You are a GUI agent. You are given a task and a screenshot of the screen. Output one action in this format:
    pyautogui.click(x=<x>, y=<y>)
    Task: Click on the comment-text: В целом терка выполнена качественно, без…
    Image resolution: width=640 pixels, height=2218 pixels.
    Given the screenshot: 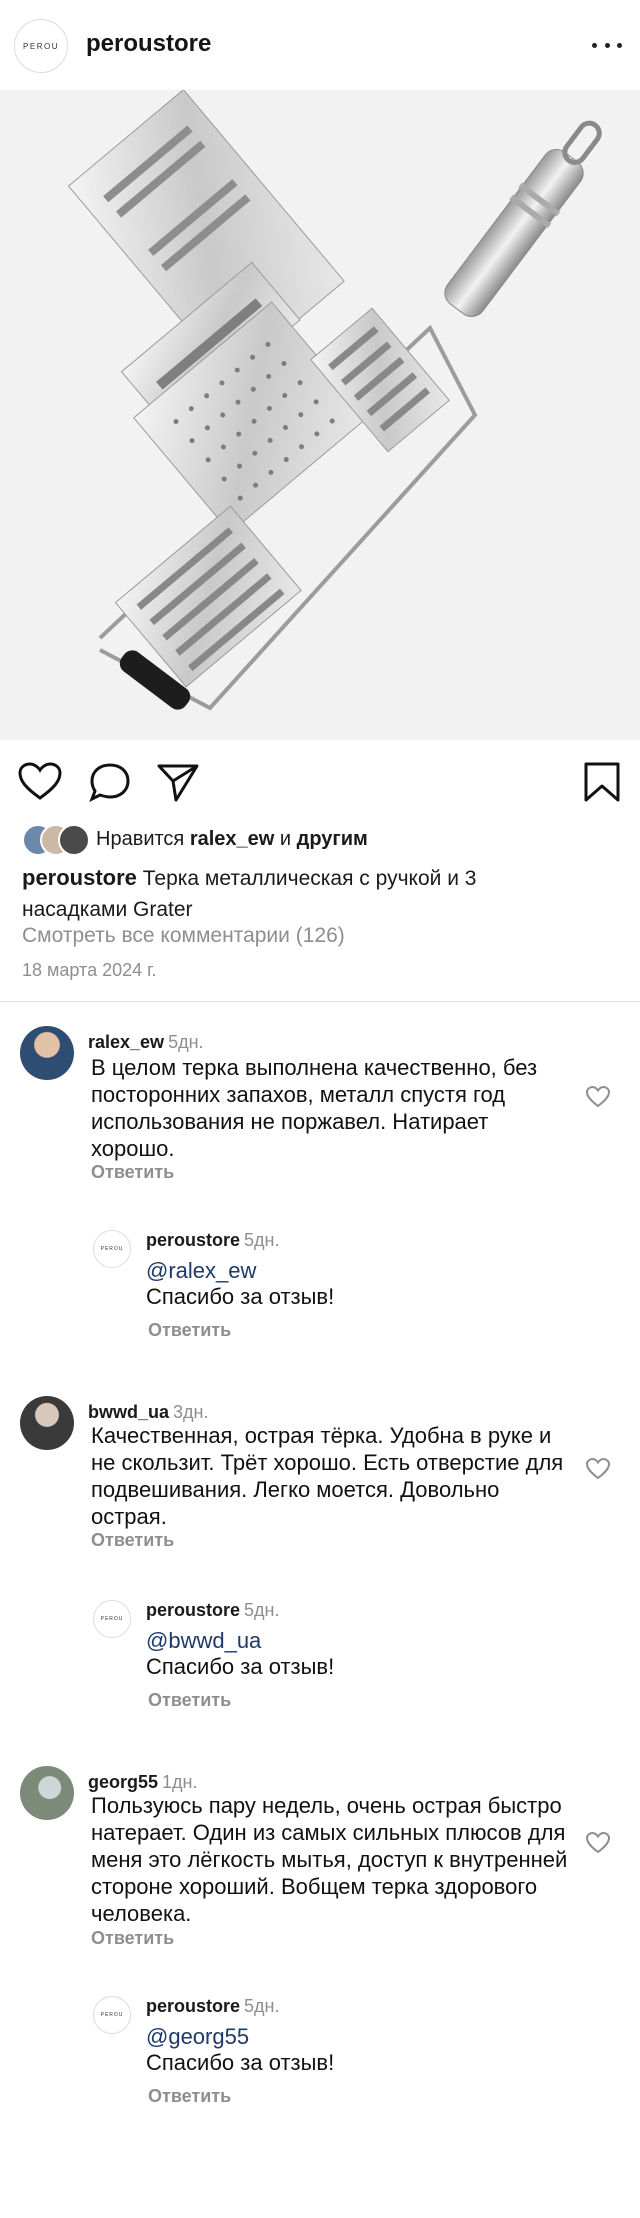 What is the action you would take?
    pyautogui.click(x=314, y=1108)
    